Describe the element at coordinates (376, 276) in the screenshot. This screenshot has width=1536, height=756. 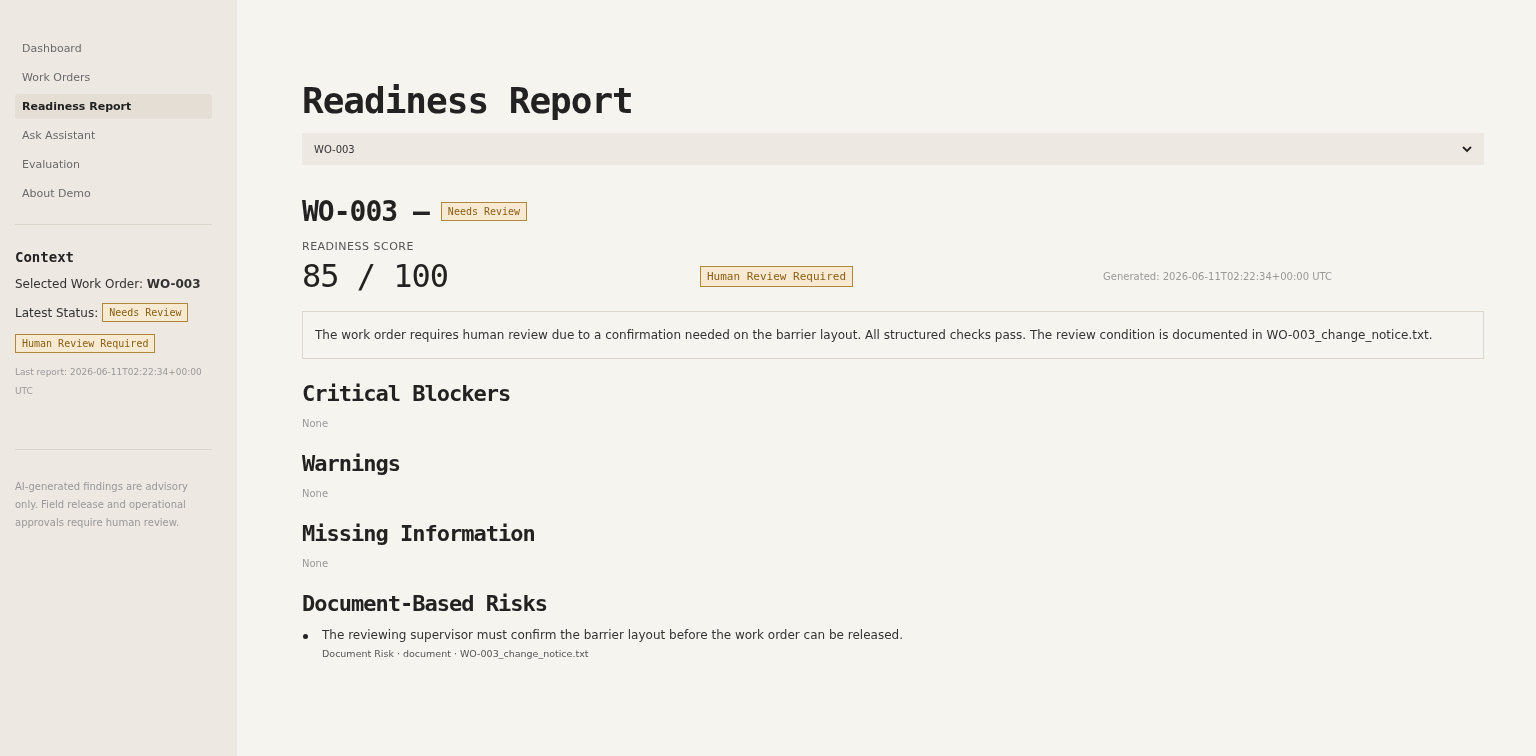
I see `score-value: 85 / 100` at that location.